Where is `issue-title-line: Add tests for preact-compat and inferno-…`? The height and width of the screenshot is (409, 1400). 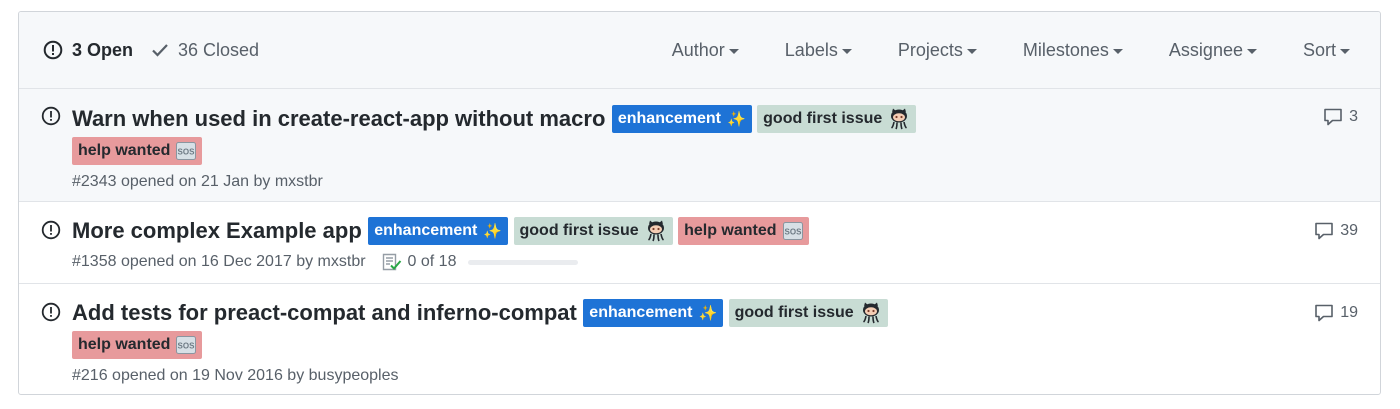
issue-title-line: Add tests for preact-compat and inferno-… is located at coordinates (666, 313).